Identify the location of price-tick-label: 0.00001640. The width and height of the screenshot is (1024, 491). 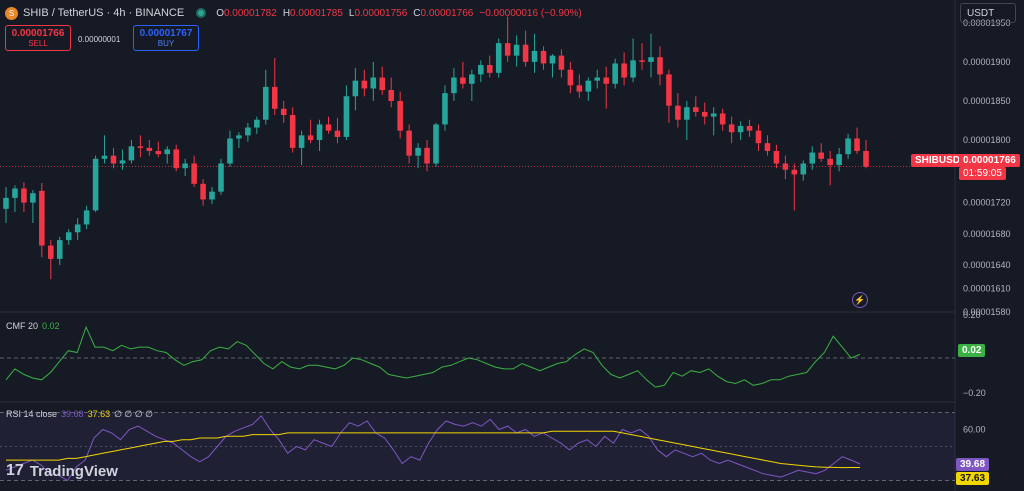
(987, 265).